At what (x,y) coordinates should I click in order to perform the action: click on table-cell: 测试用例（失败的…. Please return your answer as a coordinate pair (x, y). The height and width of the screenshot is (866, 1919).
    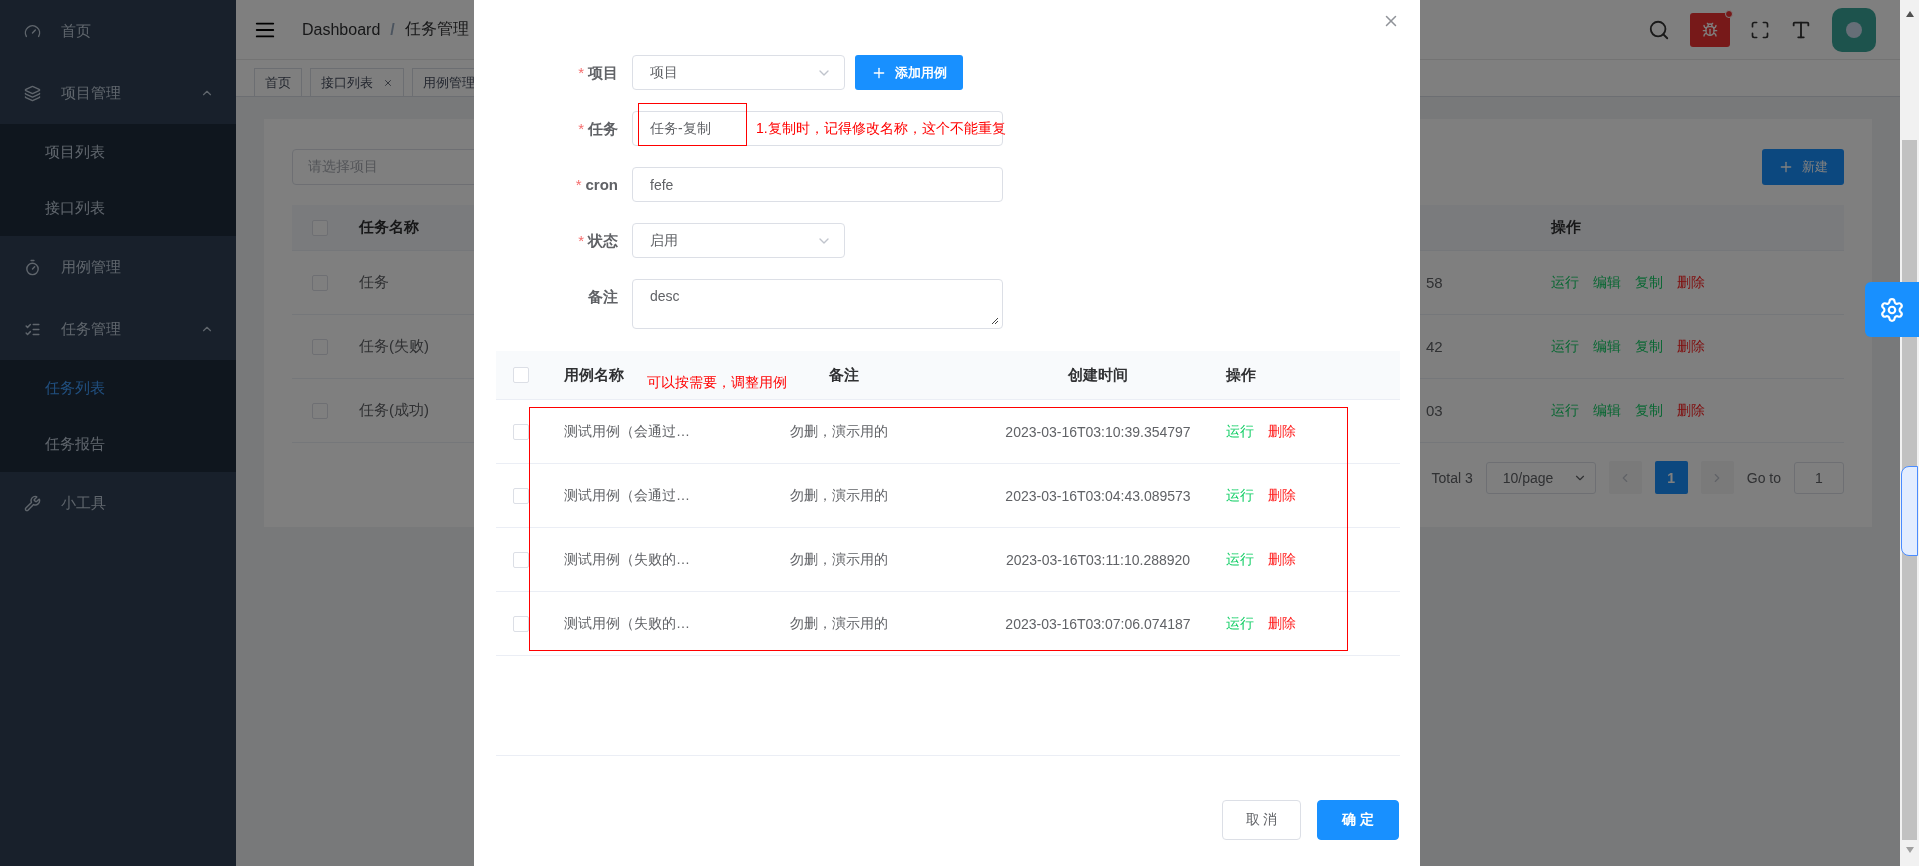
    Looking at the image, I should click on (627, 559).